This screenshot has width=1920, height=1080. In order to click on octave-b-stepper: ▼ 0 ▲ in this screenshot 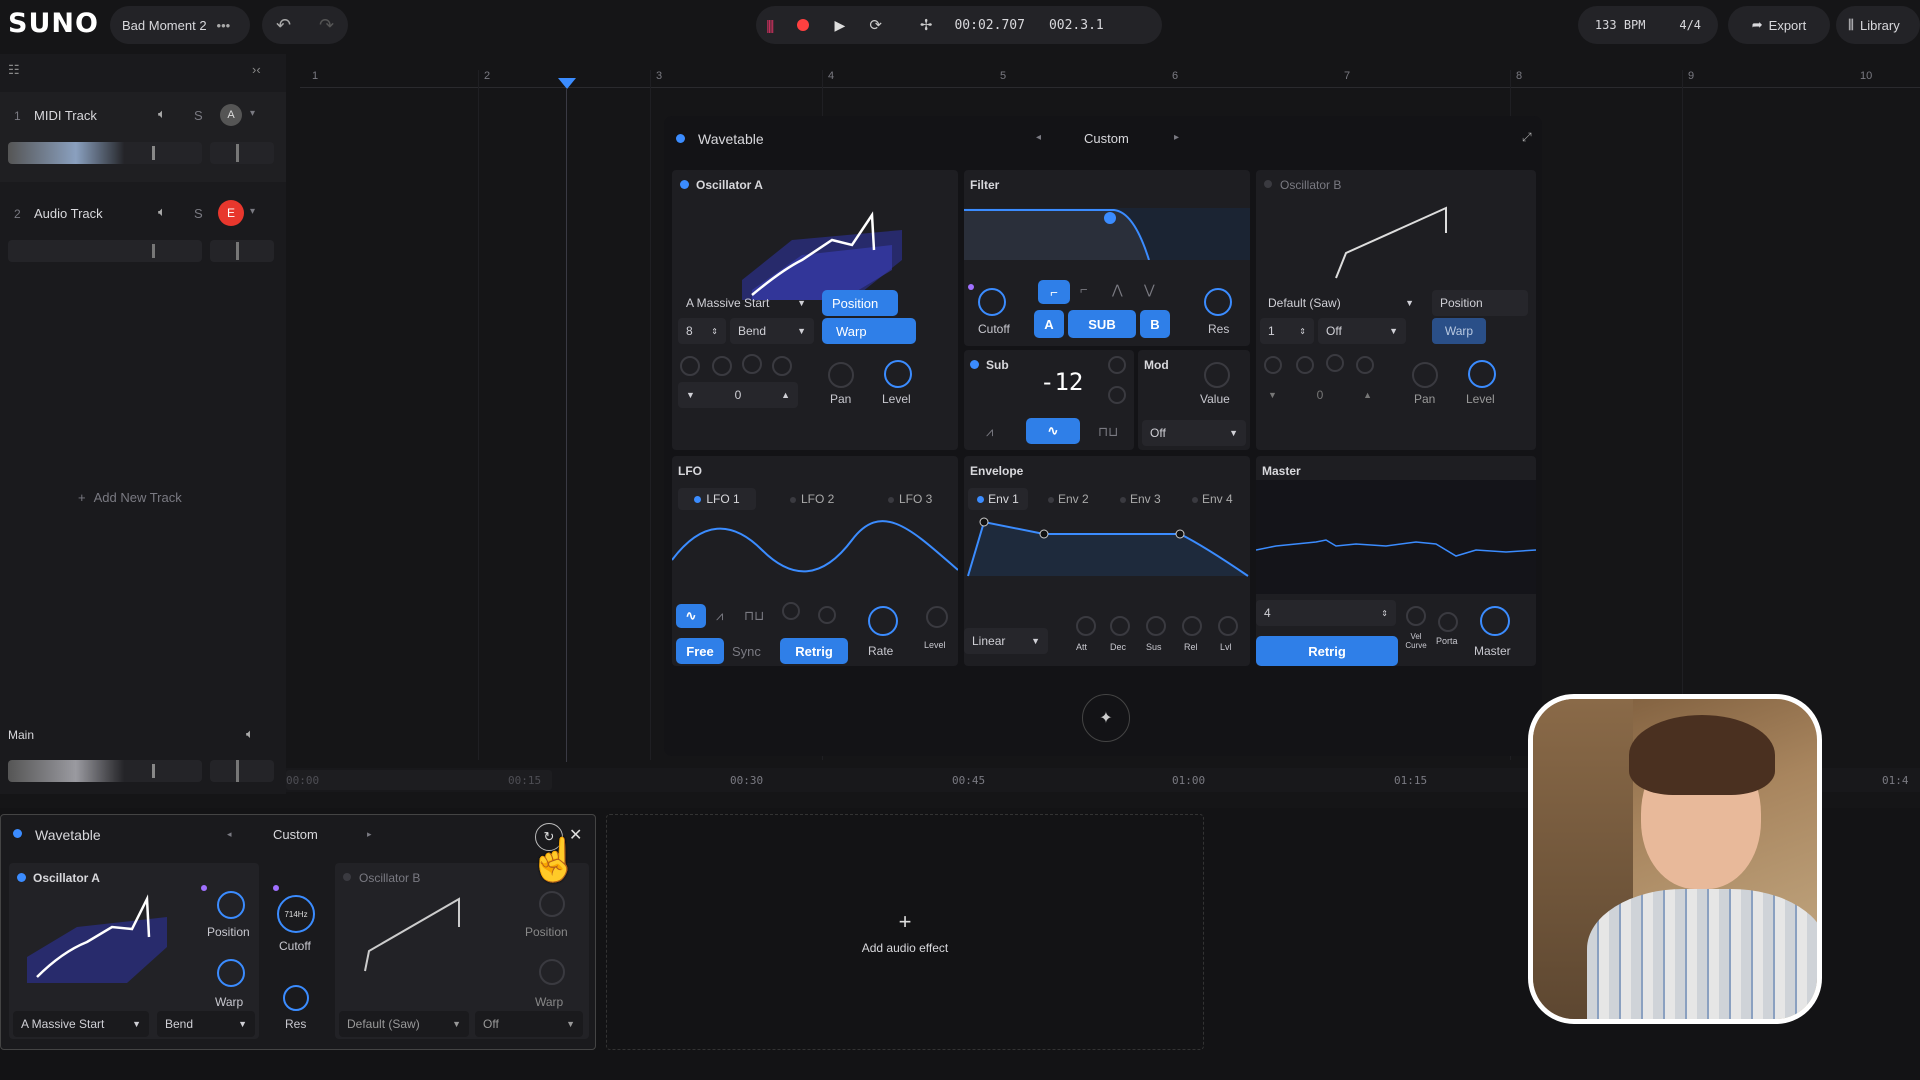, I will do `click(1320, 395)`.